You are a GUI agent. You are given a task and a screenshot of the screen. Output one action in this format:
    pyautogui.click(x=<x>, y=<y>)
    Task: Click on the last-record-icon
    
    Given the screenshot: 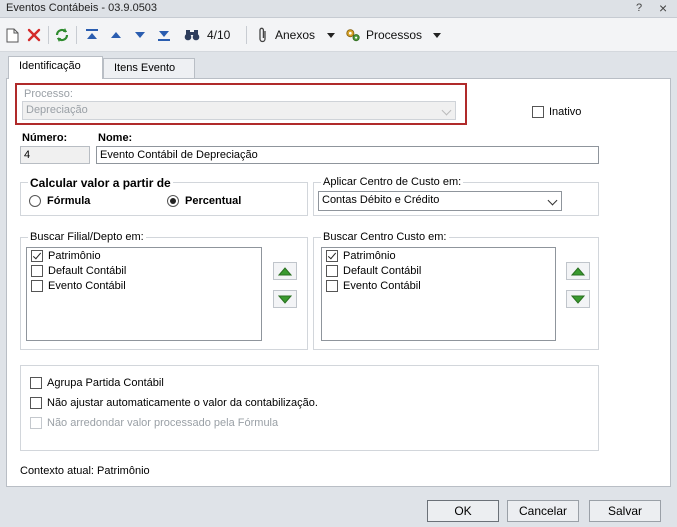 What is the action you would take?
    pyautogui.click(x=164, y=35)
    